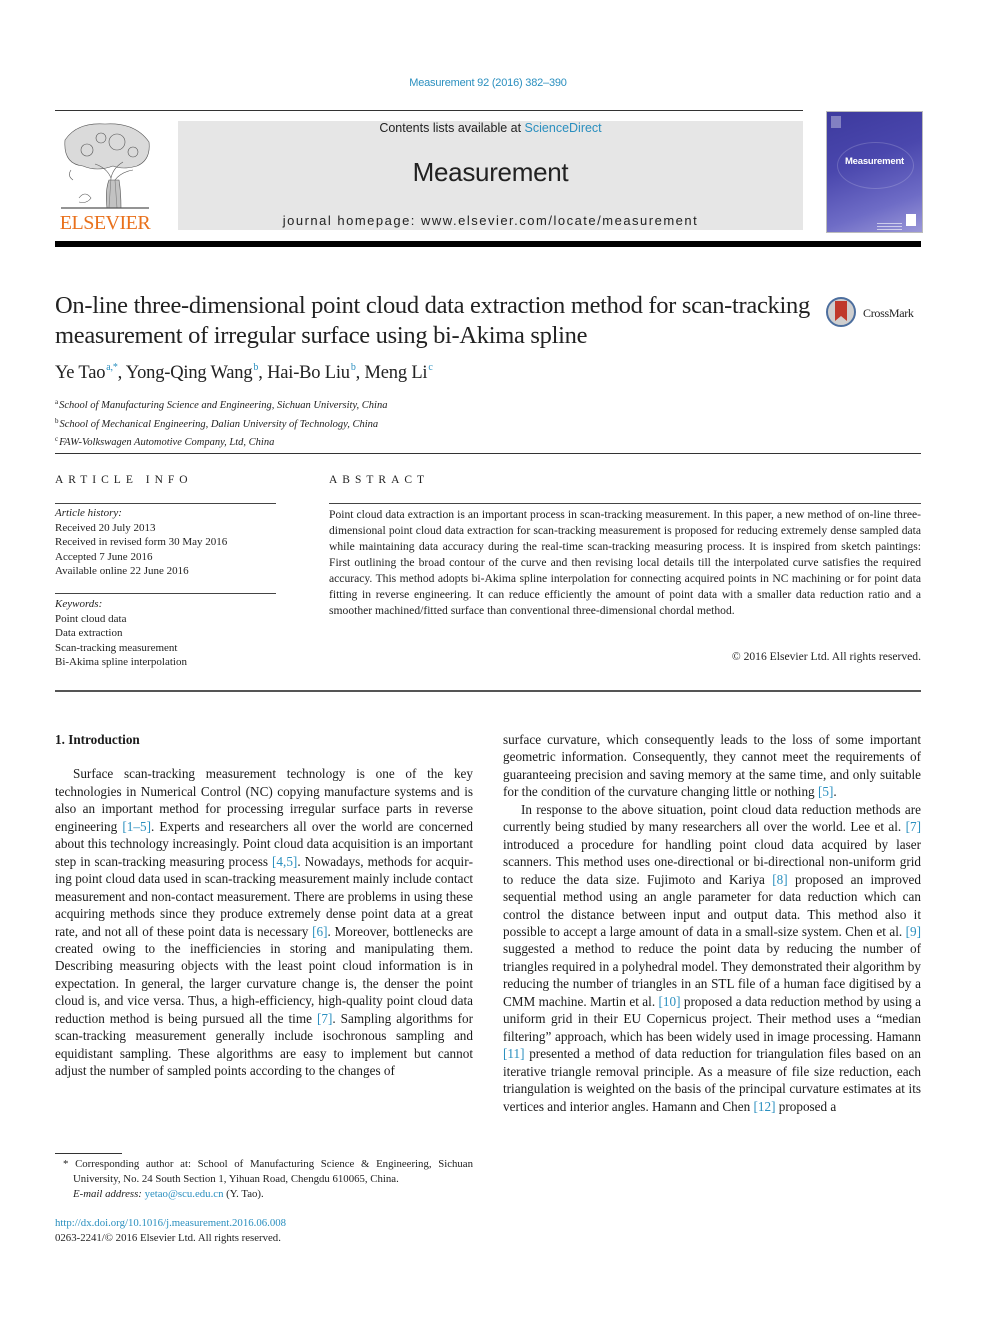 This screenshot has height=1323, width=992. Describe the element at coordinates (105, 223) in the screenshot. I see `publisher-name: ELSEVIER` at that location.